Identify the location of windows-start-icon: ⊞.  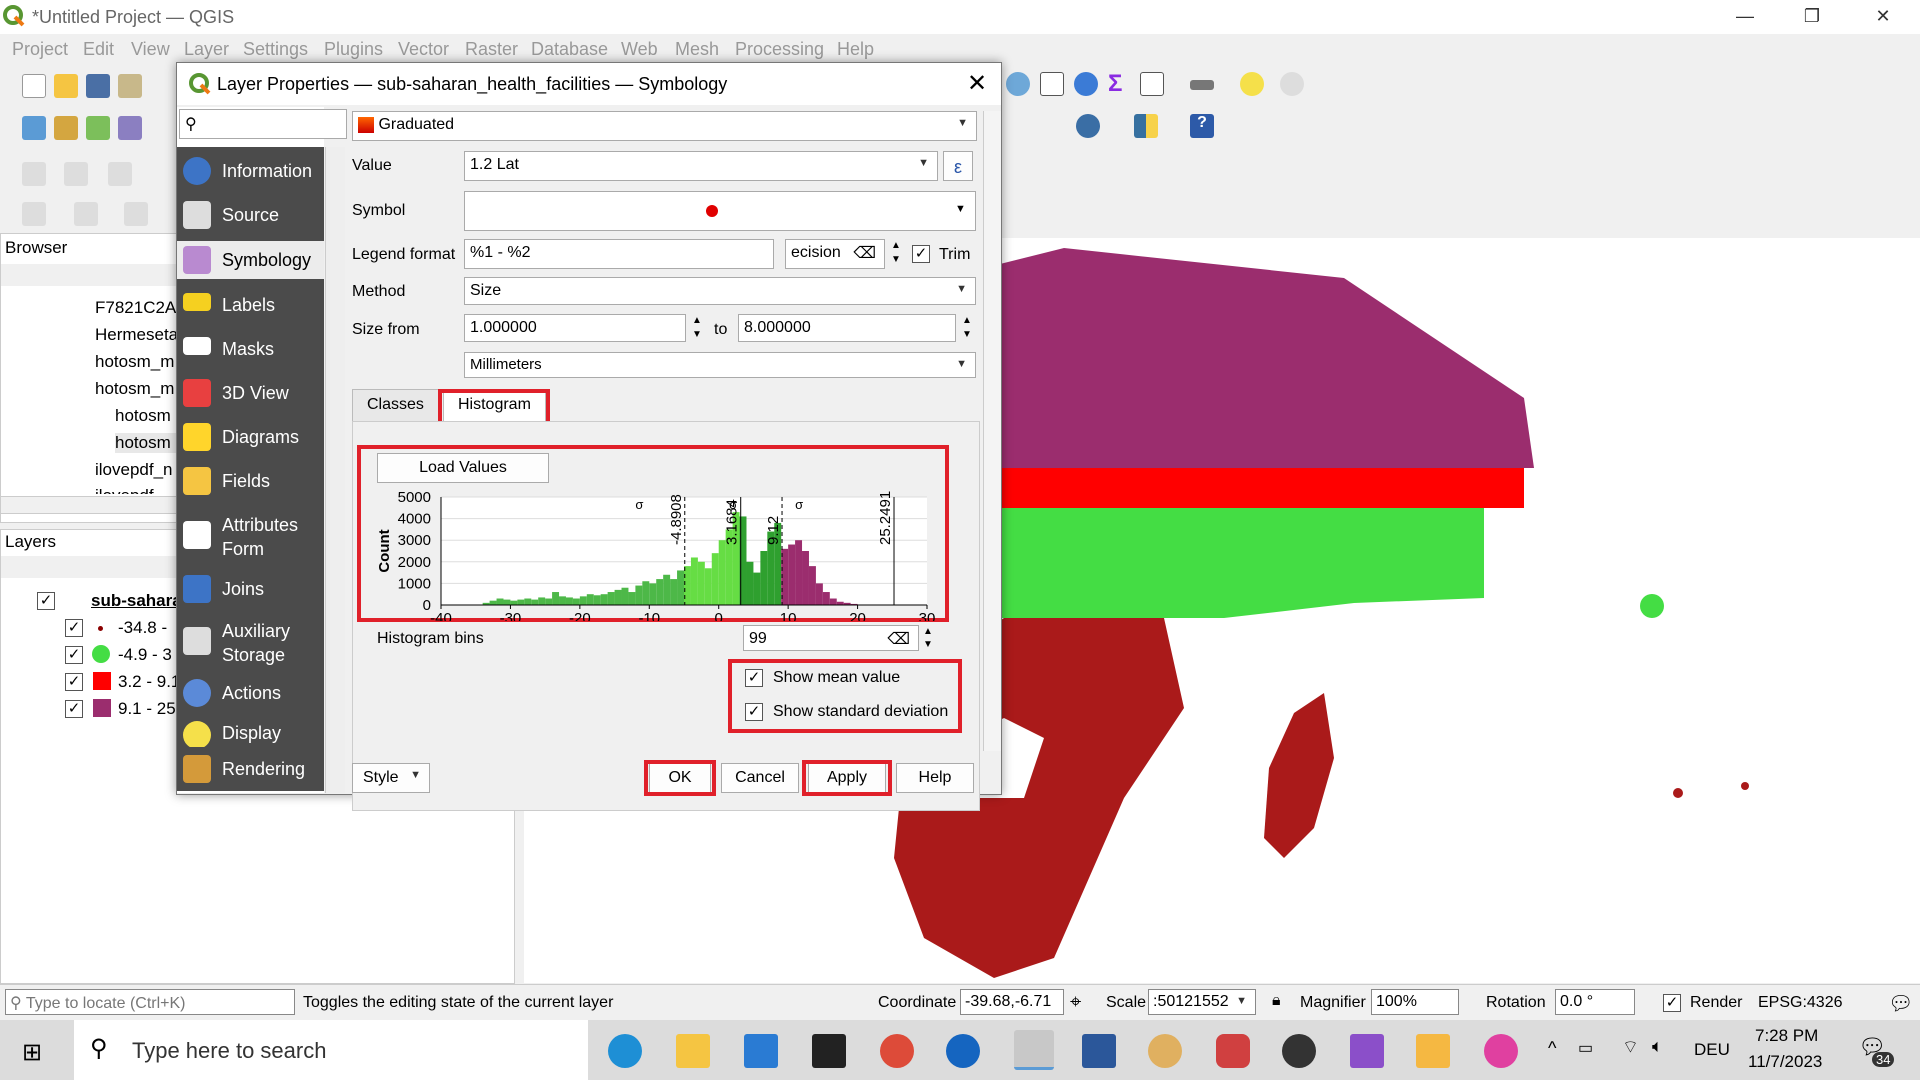
(32, 1052).